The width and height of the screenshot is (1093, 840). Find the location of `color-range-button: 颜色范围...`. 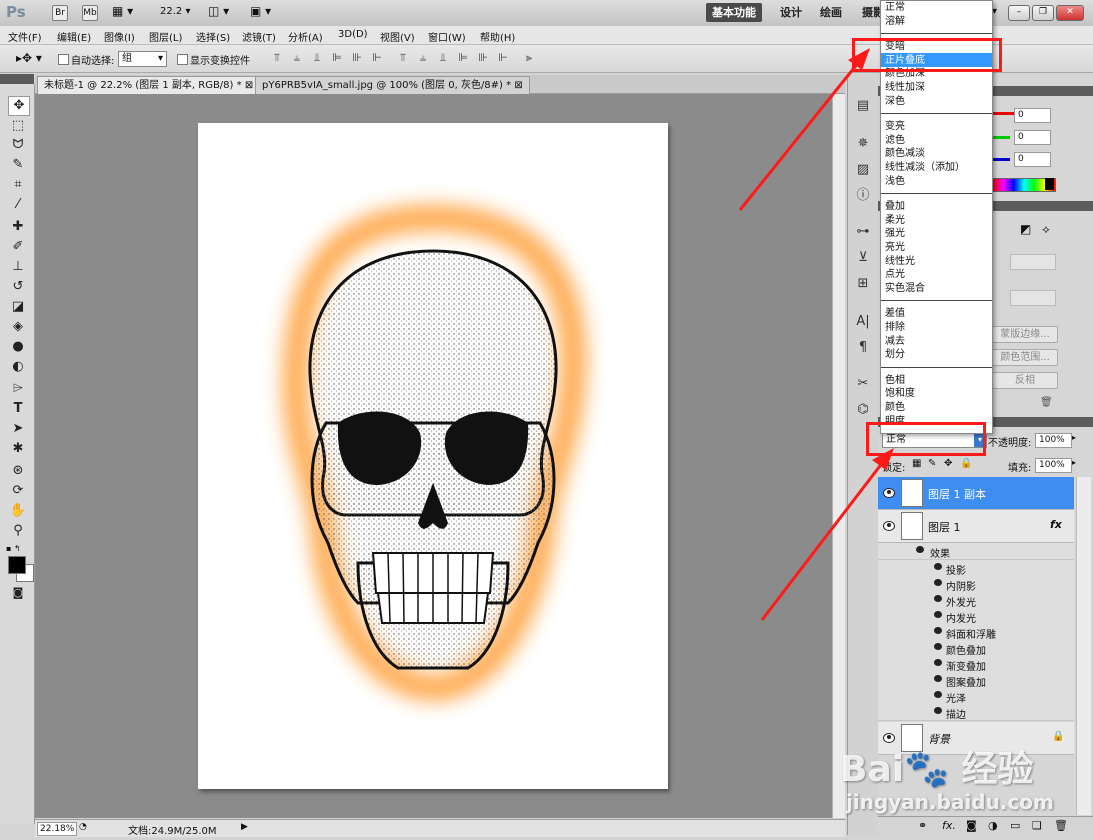

color-range-button: 颜色范围... is located at coordinates (1025, 357).